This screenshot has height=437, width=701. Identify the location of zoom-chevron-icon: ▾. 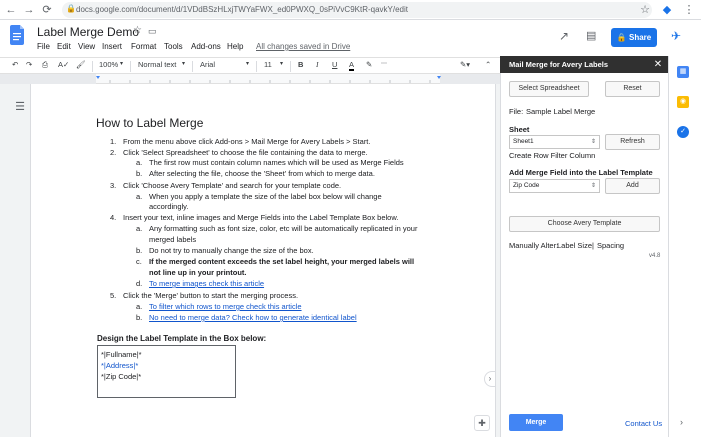
(122, 64).